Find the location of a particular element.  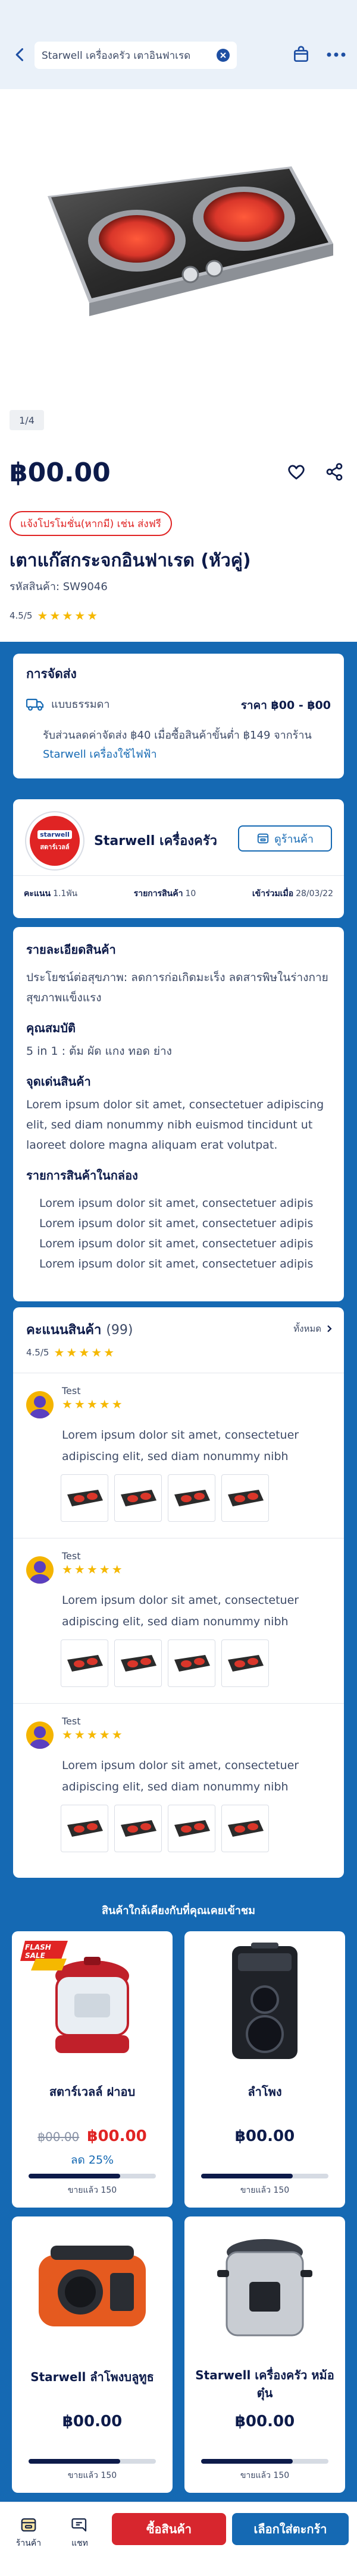

gallery-pager: 1/4 is located at coordinates (27, 420).